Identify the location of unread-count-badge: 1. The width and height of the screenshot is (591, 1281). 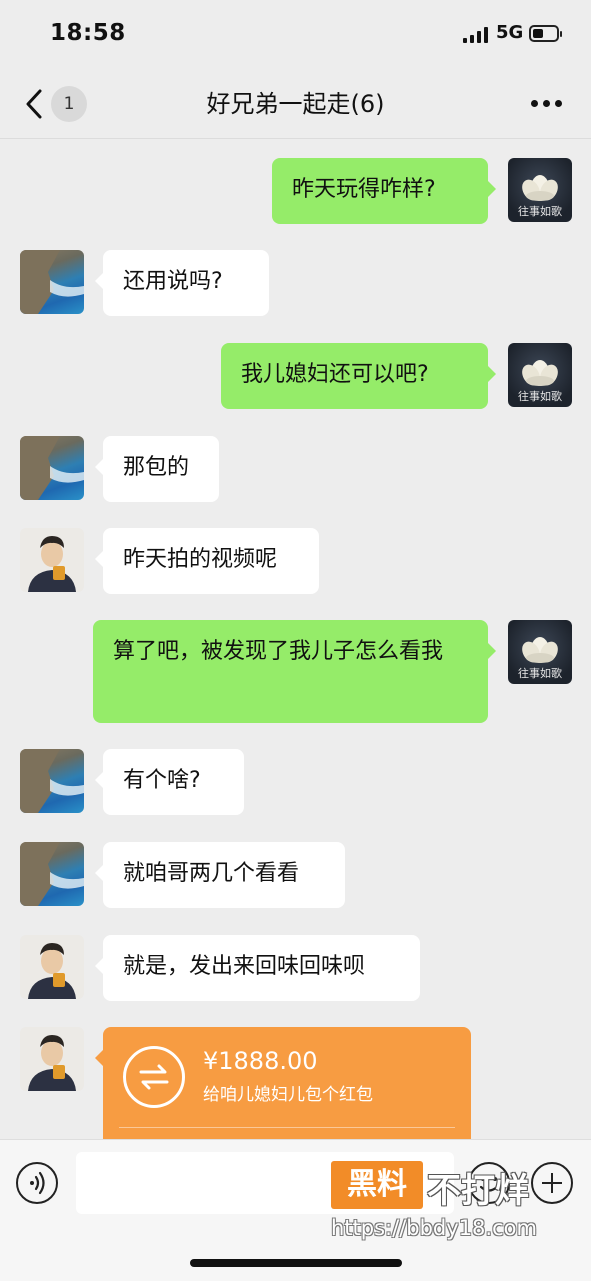
(69, 104).